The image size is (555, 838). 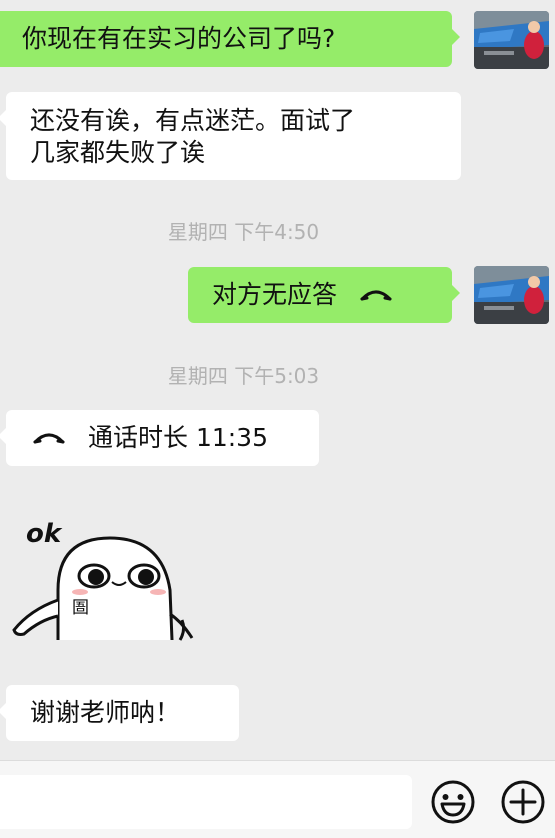 What do you see at coordinates (44, 534) in the screenshot?
I see `sticker-text: ok` at bounding box center [44, 534].